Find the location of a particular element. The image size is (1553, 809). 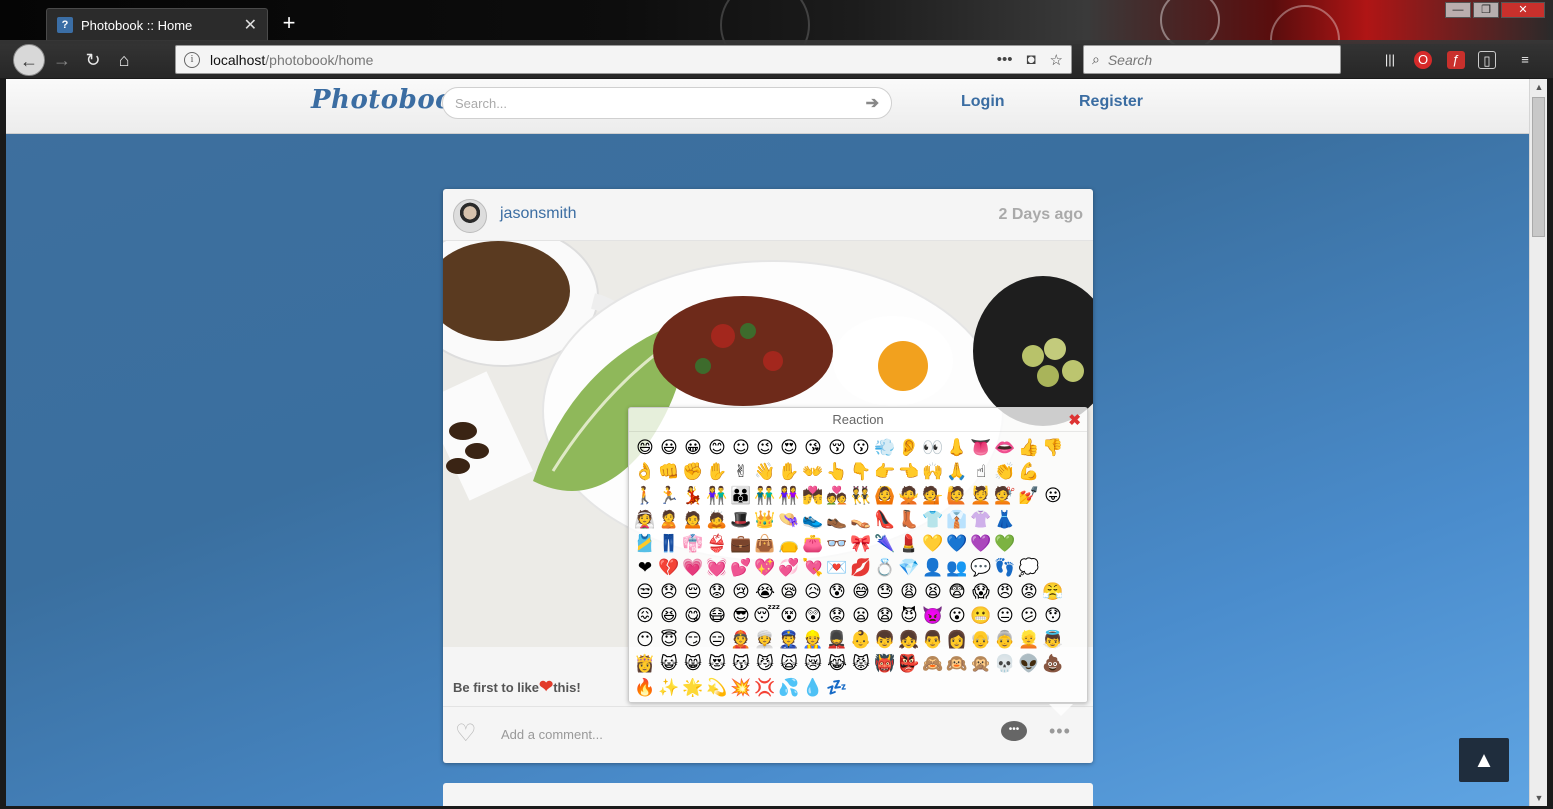

emoji-option: 😬 is located at coordinates (981, 616).